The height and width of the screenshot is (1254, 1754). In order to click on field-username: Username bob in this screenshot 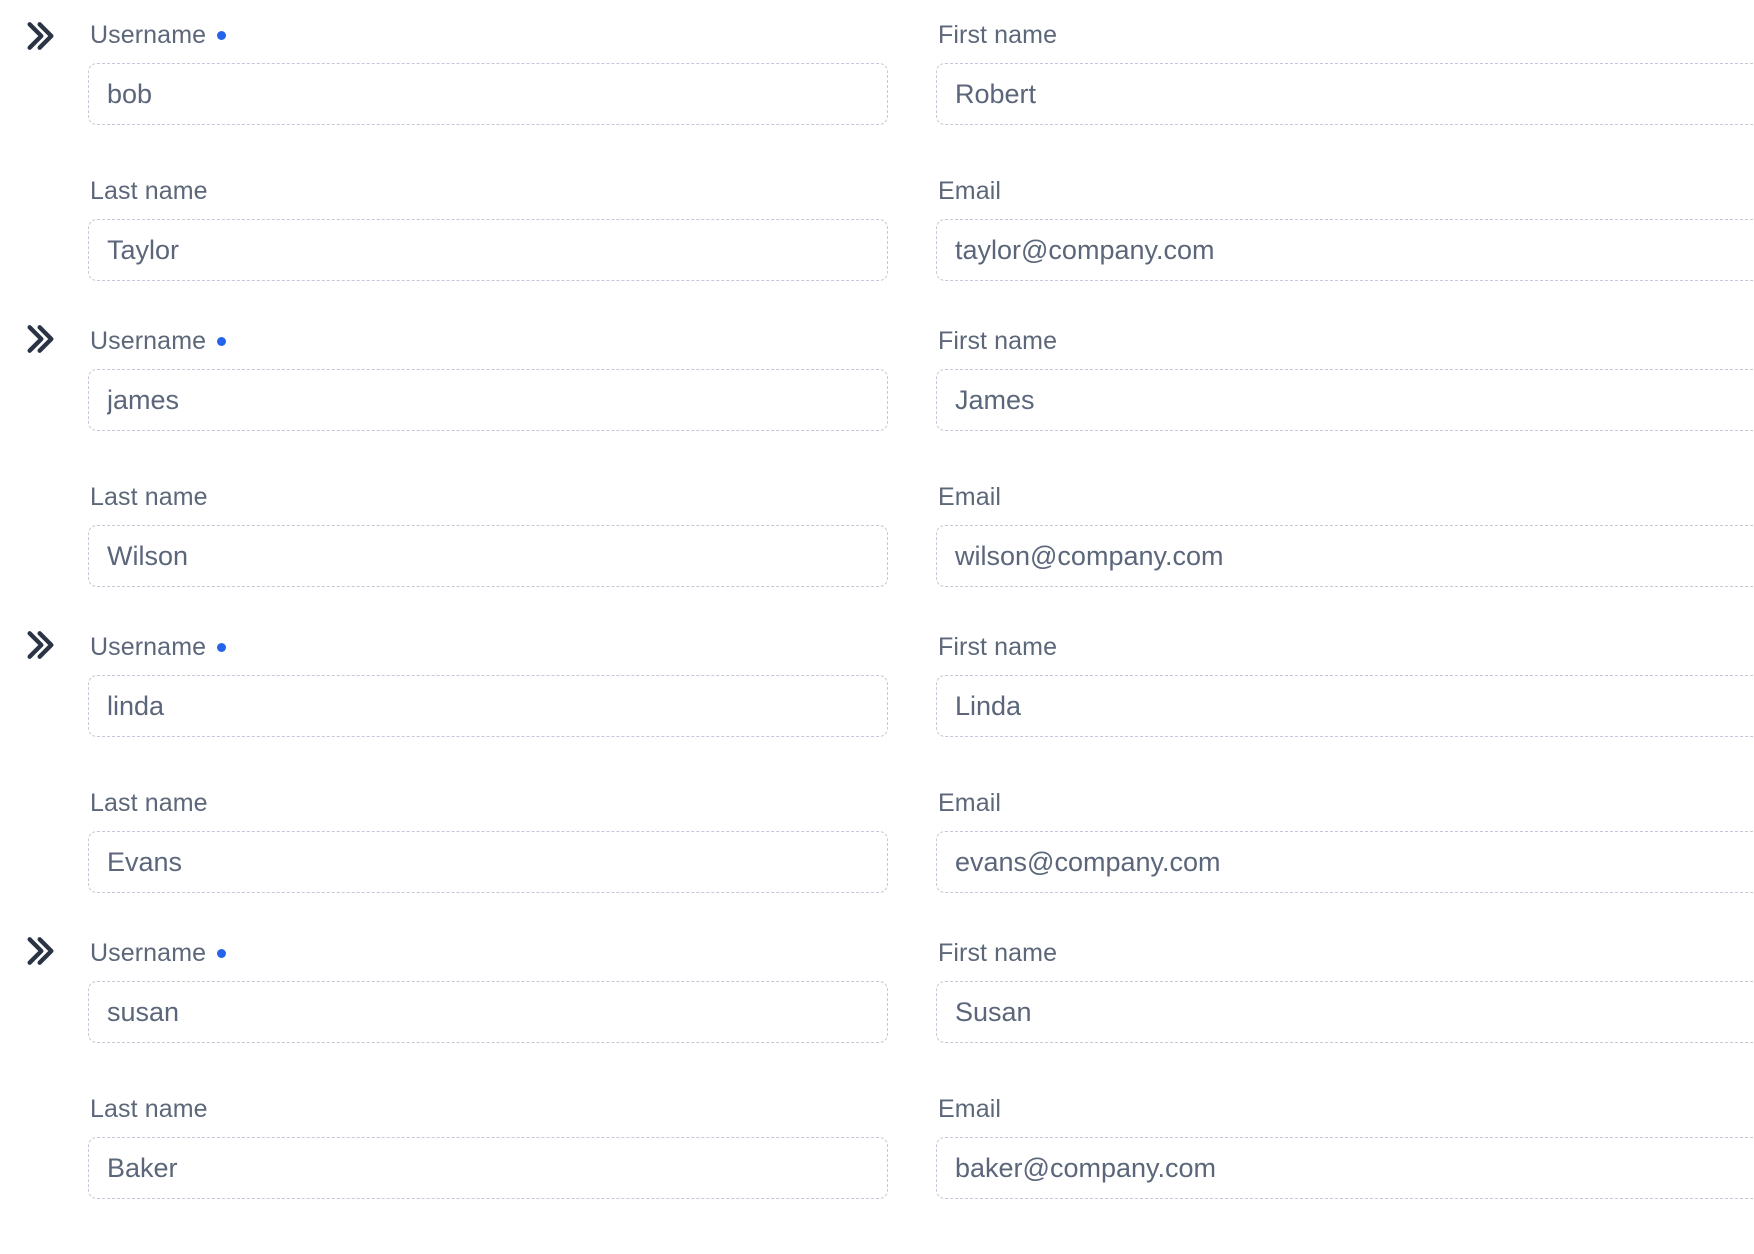, I will do `click(488, 72)`.